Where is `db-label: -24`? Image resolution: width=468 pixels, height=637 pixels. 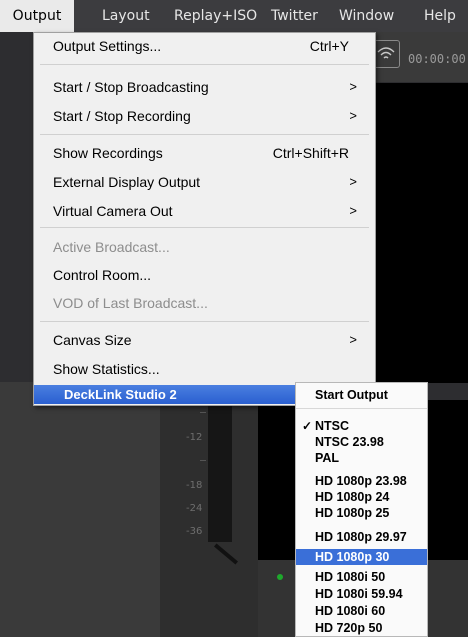 db-label: -24 is located at coordinates (194, 508).